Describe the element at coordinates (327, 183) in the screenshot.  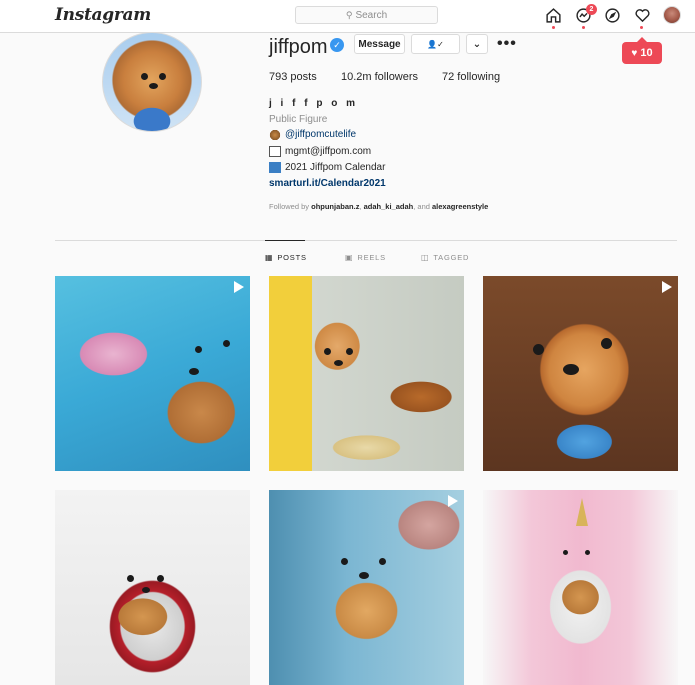
I see `profile-website-link: smarturl.it/Calendar2021` at that location.